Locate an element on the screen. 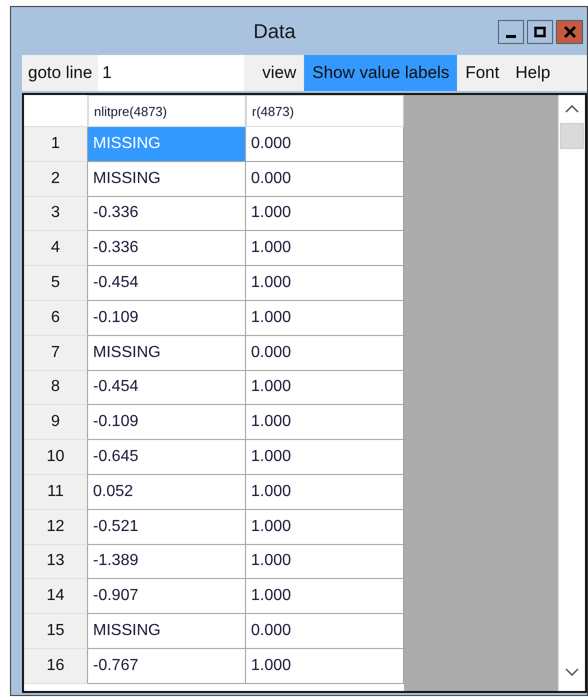 The height and width of the screenshot is (700, 588). table-cell: -0.645 is located at coordinates (167, 457).